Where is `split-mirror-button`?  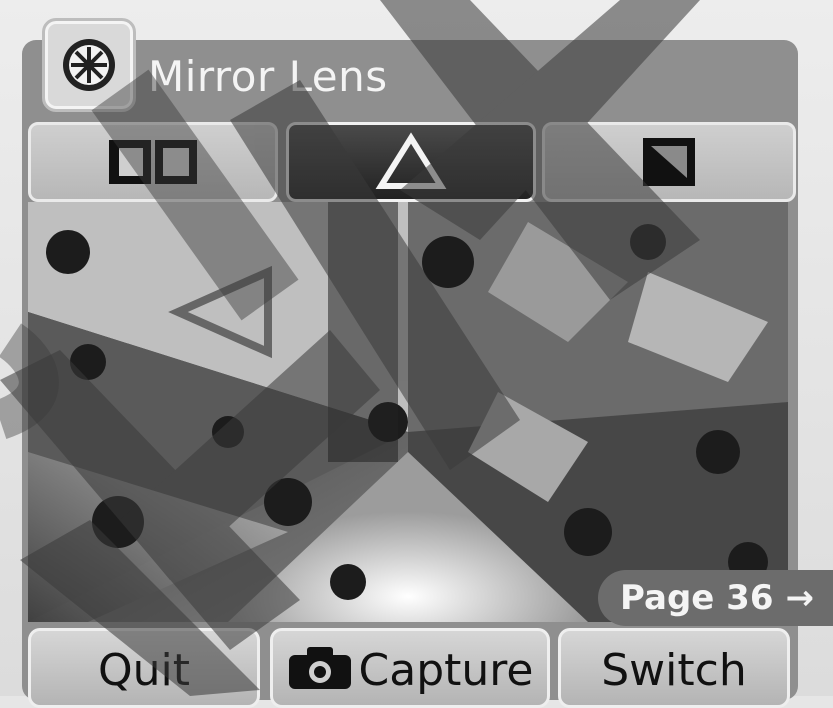
split-mirror-button is located at coordinates (153, 162).